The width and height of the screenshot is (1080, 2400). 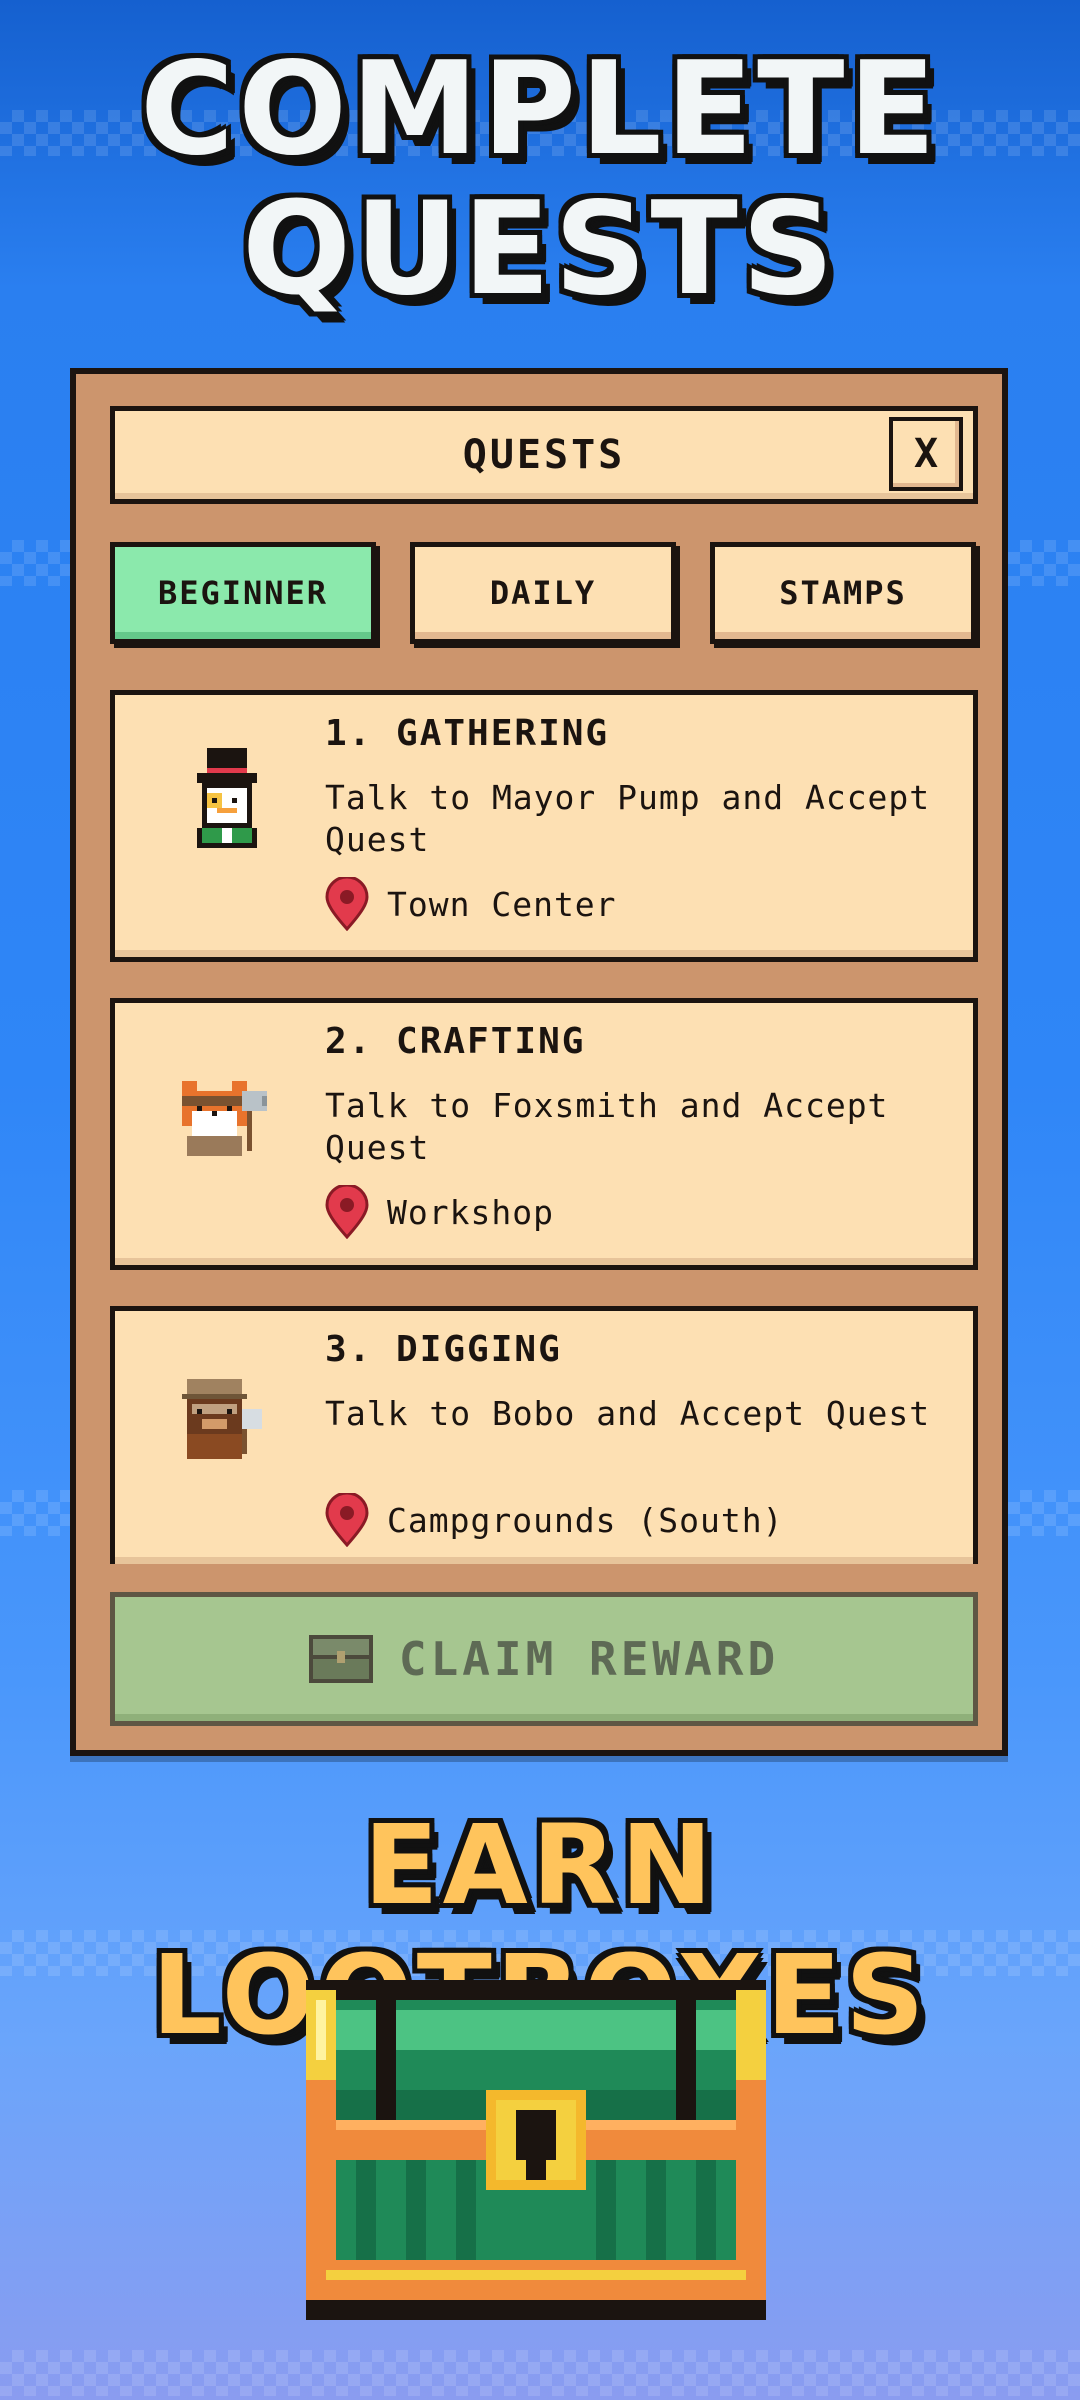 I want to click on foxsmith-icon, so click(x=224, y=1118).